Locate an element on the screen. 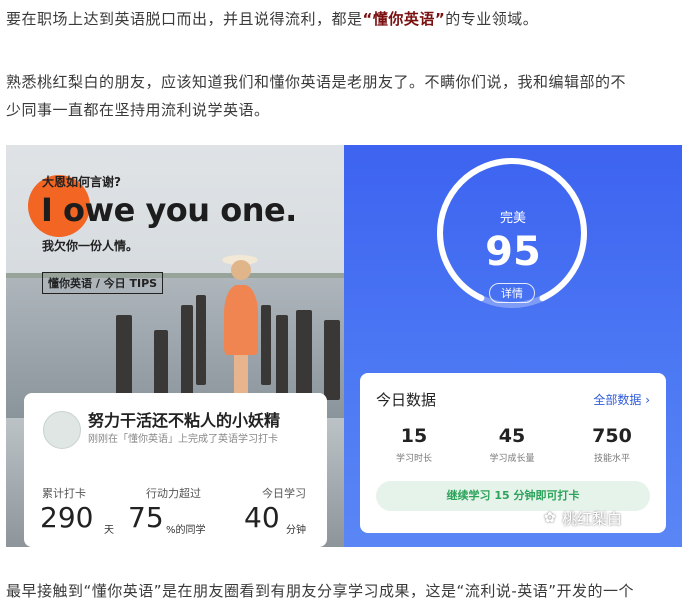 The image size is (683, 608). product-name-highlight: “懂你英语” is located at coordinates (404, 19).